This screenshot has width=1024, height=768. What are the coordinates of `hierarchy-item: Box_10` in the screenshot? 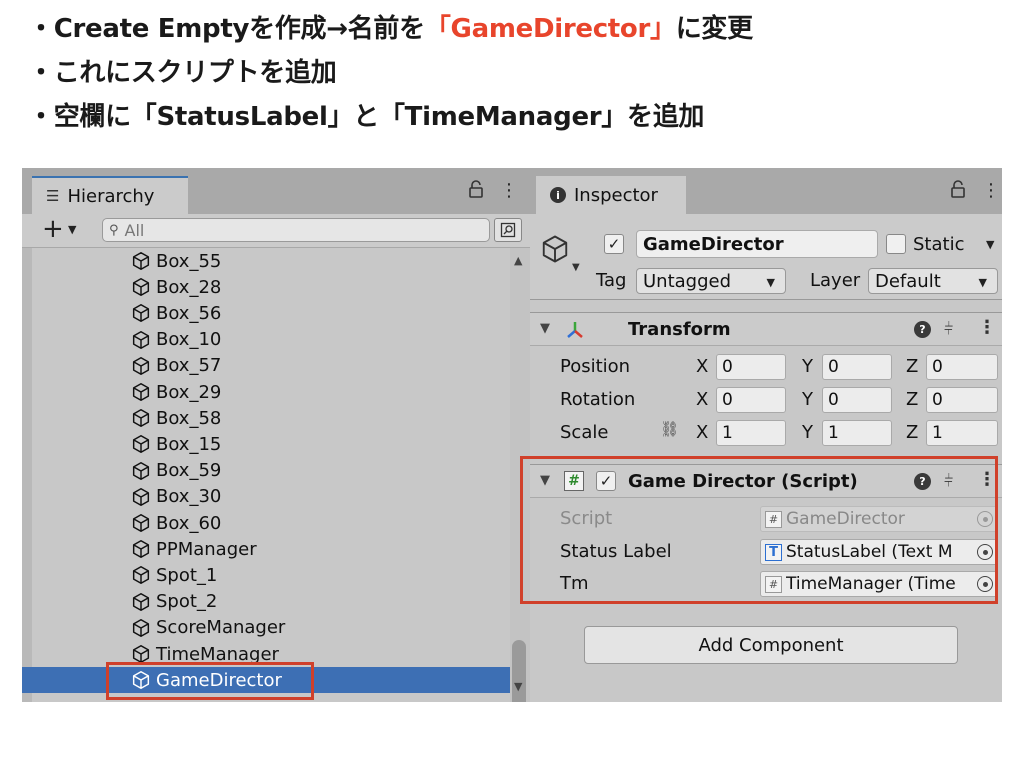 It's located at (266, 340).